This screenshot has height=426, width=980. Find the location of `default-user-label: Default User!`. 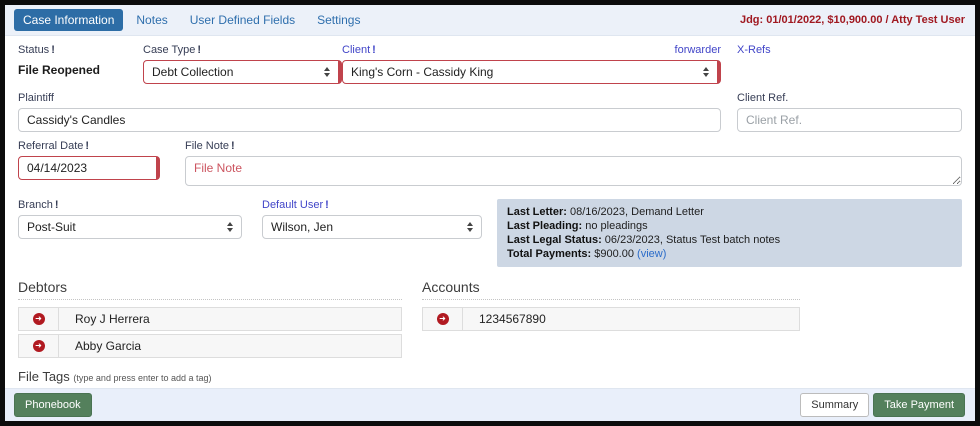

default-user-label: Default User! is located at coordinates (372, 205).